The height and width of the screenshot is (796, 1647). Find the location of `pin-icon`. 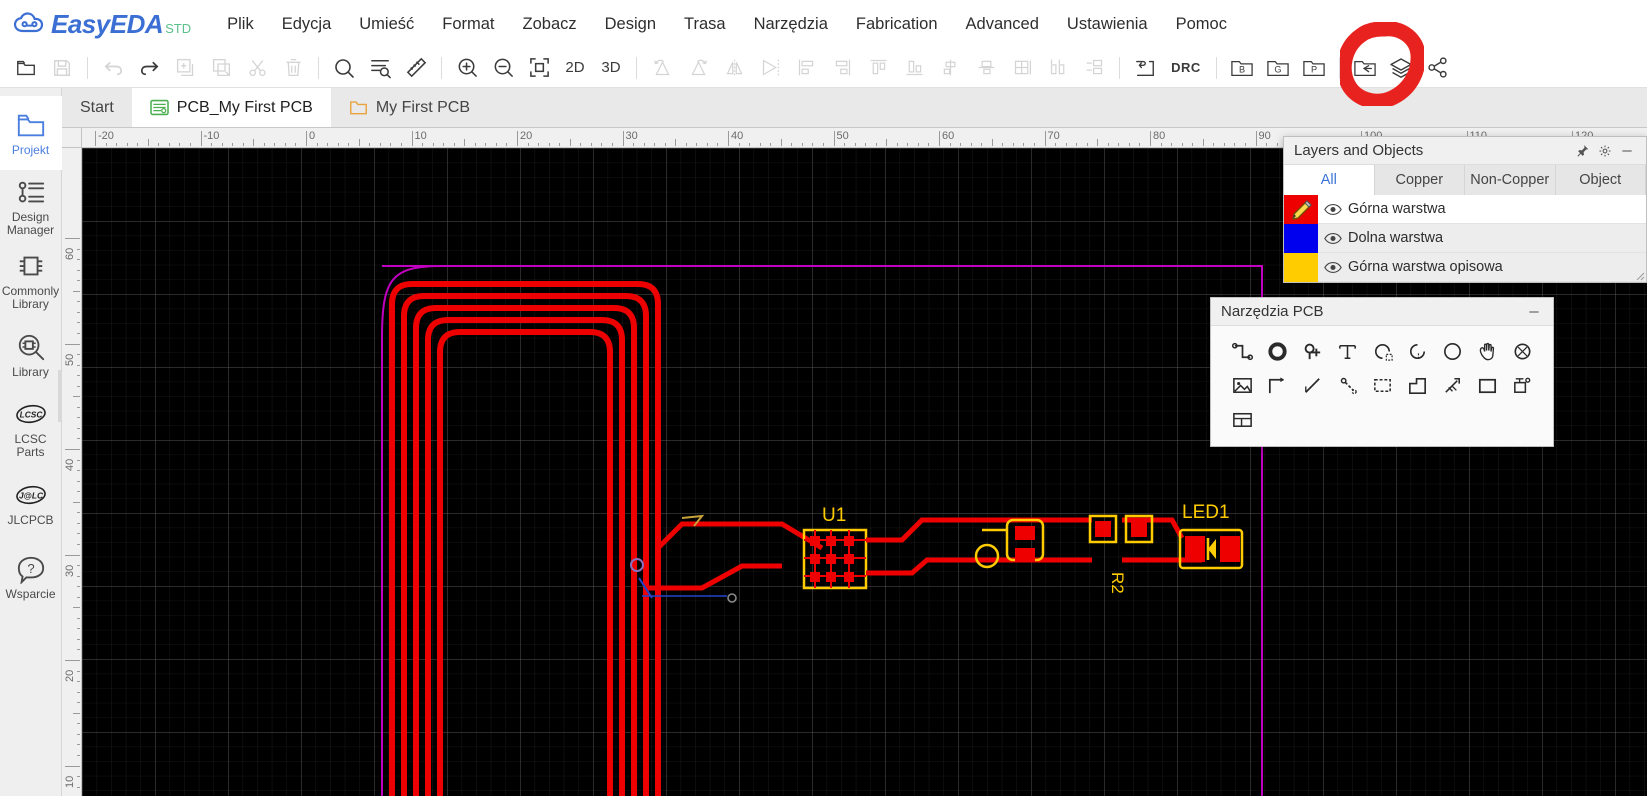

pin-icon is located at coordinates (1583, 151).